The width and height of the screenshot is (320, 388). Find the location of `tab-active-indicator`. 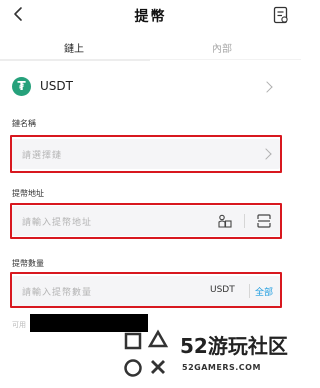

tab-active-indicator is located at coordinates (75, 60).